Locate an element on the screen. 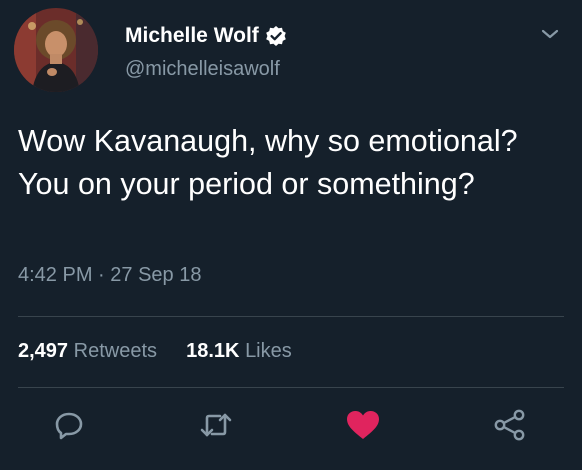 The height and width of the screenshot is (470, 582). tweet-time: 4:42 PM is located at coordinates (55, 275).